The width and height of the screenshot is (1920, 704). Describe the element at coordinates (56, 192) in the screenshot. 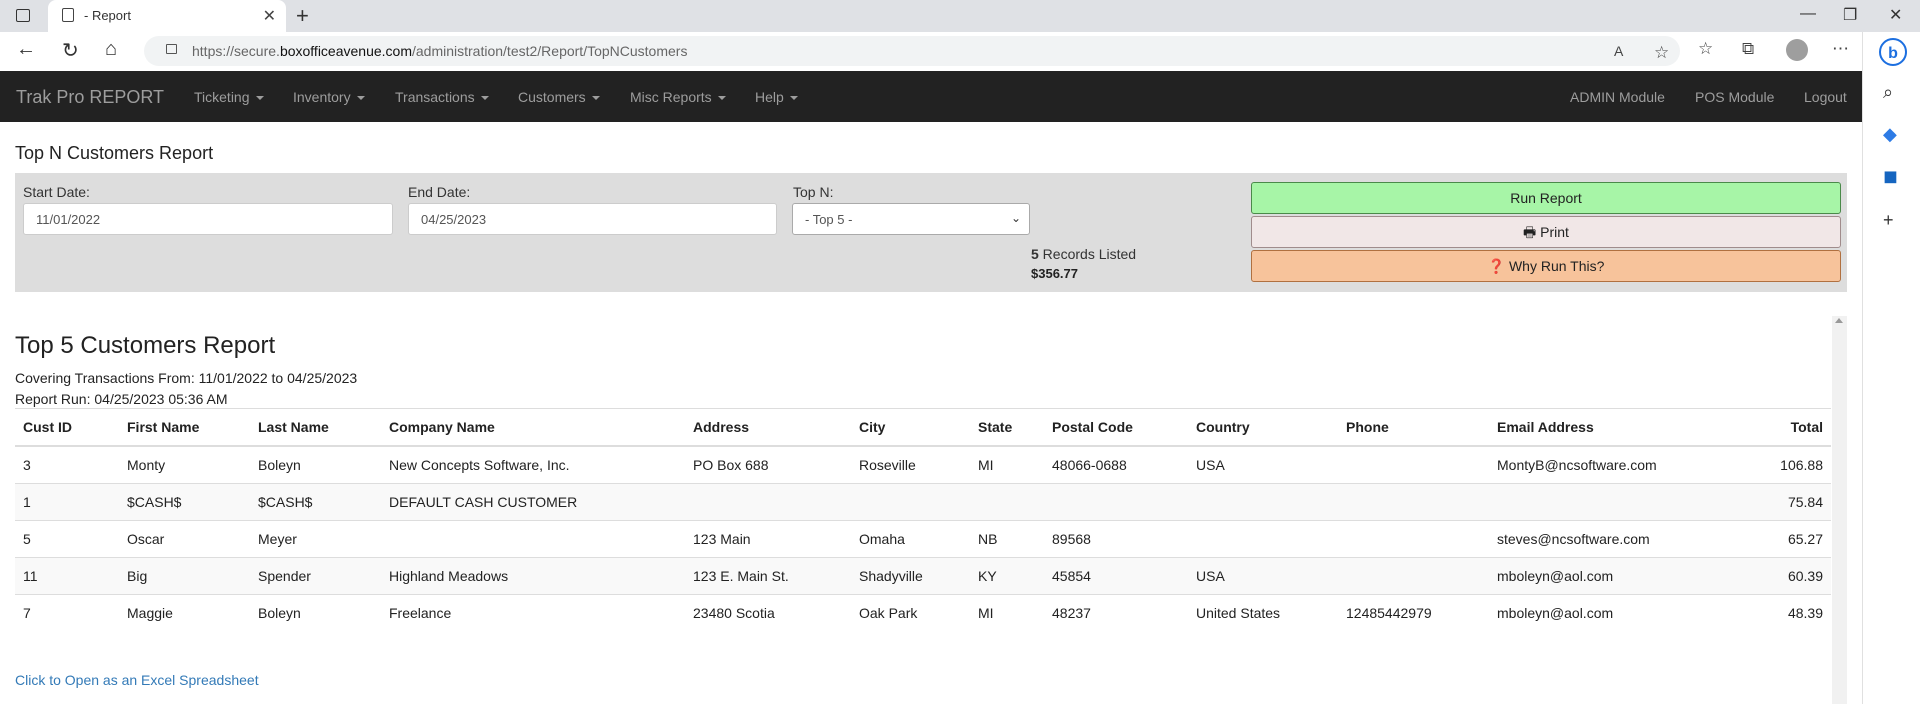

I see `start-date-label: Start Date:` at that location.